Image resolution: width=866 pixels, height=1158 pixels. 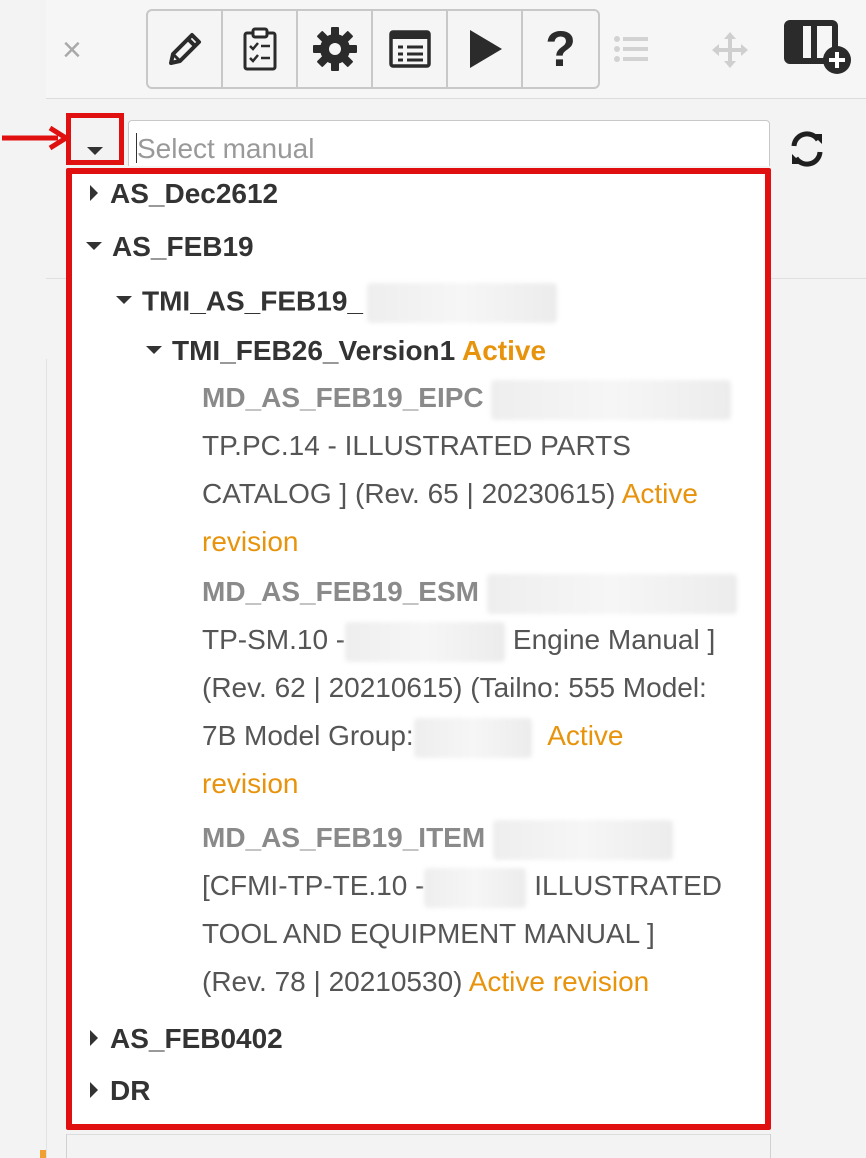 What do you see at coordinates (416, 445) in the screenshot?
I see `manual-title-line: TP.PC.14 - ILLUSTRATED PARTS` at bounding box center [416, 445].